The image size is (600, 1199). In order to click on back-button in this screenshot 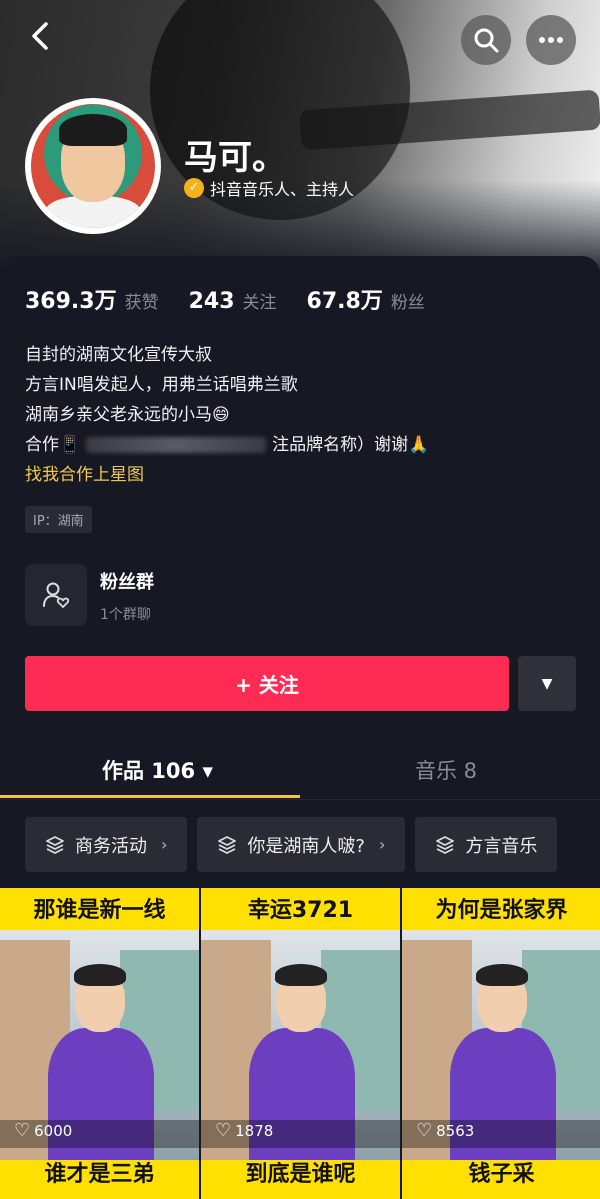, I will do `click(48, 40)`.